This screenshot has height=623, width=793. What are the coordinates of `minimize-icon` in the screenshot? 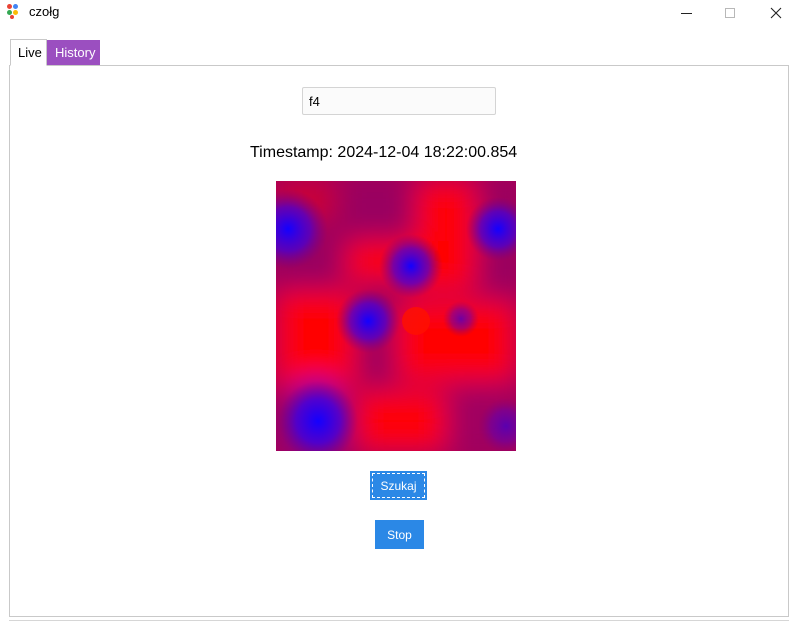 It's located at (686, 13).